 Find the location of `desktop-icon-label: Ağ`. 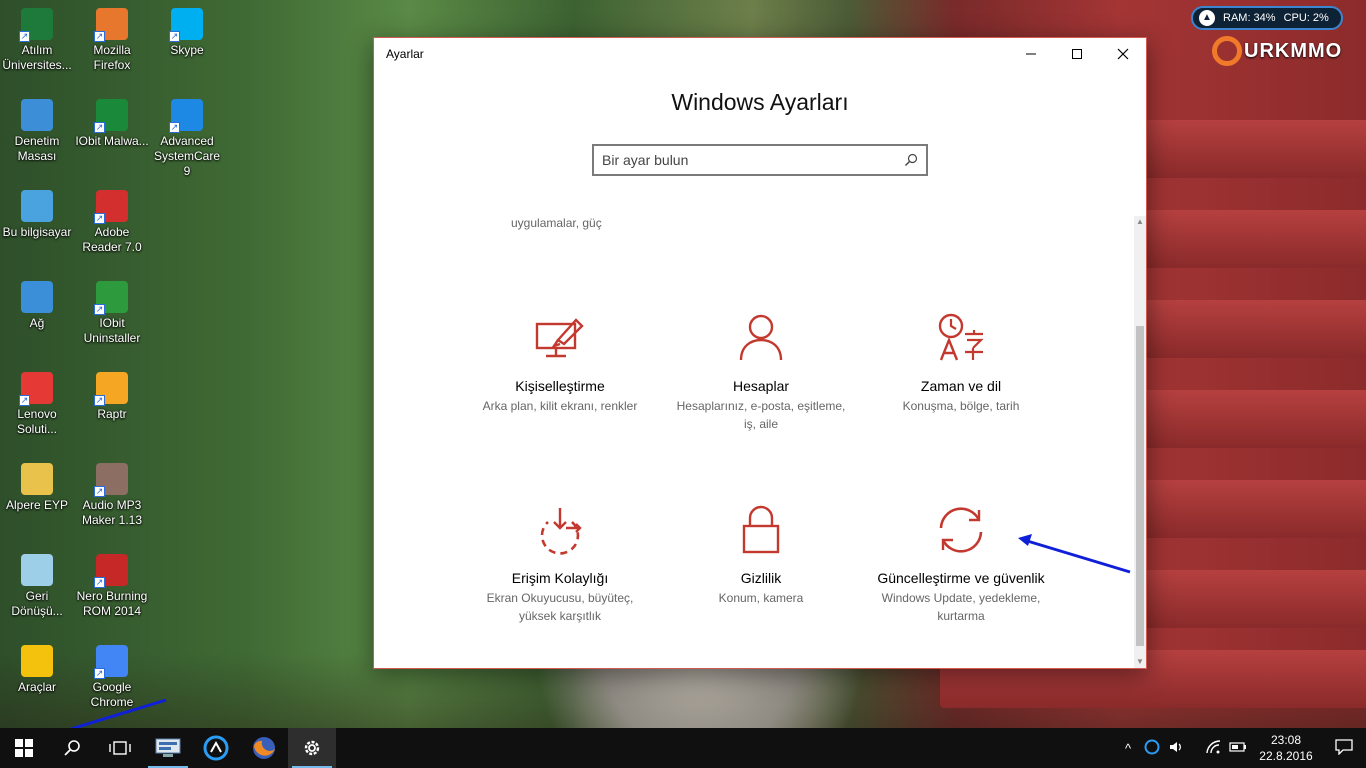

desktop-icon-label: Ağ is located at coordinates (37, 323).